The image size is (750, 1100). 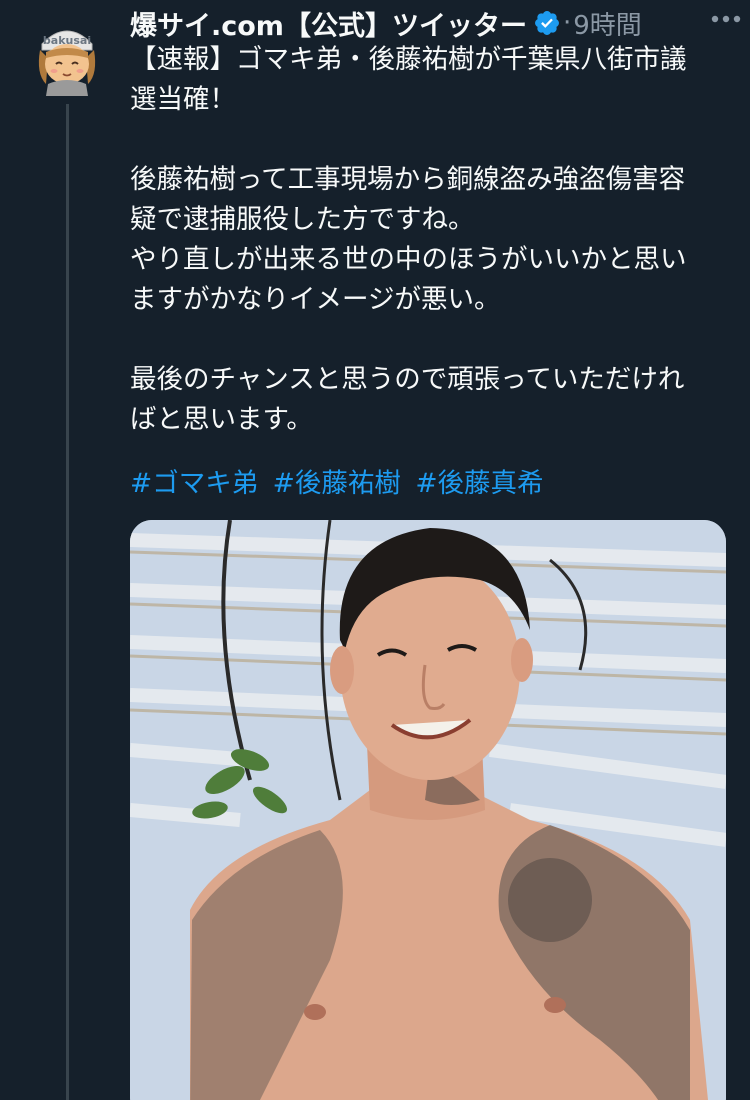 What do you see at coordinates (183, 99) in the screenshot?
I see `body-line: 選当確！` at bounding box center [183, 99].